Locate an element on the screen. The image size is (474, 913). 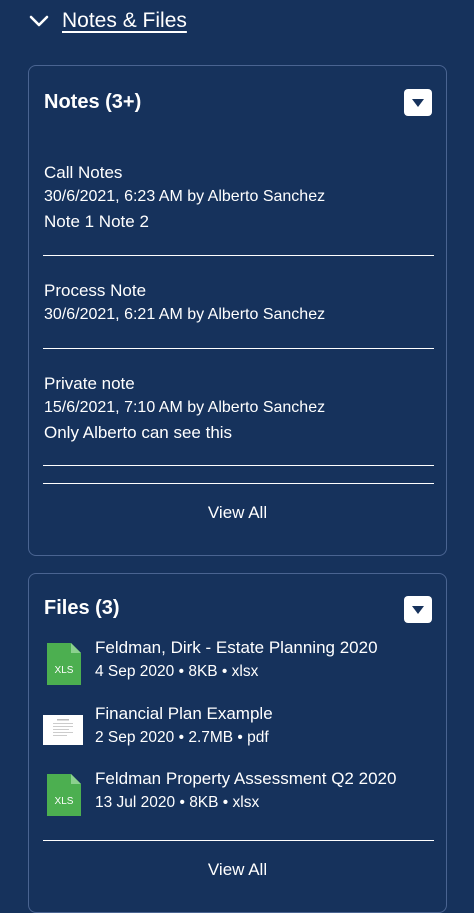
files-view-all-link: View All is located at coordinates (237, 870).